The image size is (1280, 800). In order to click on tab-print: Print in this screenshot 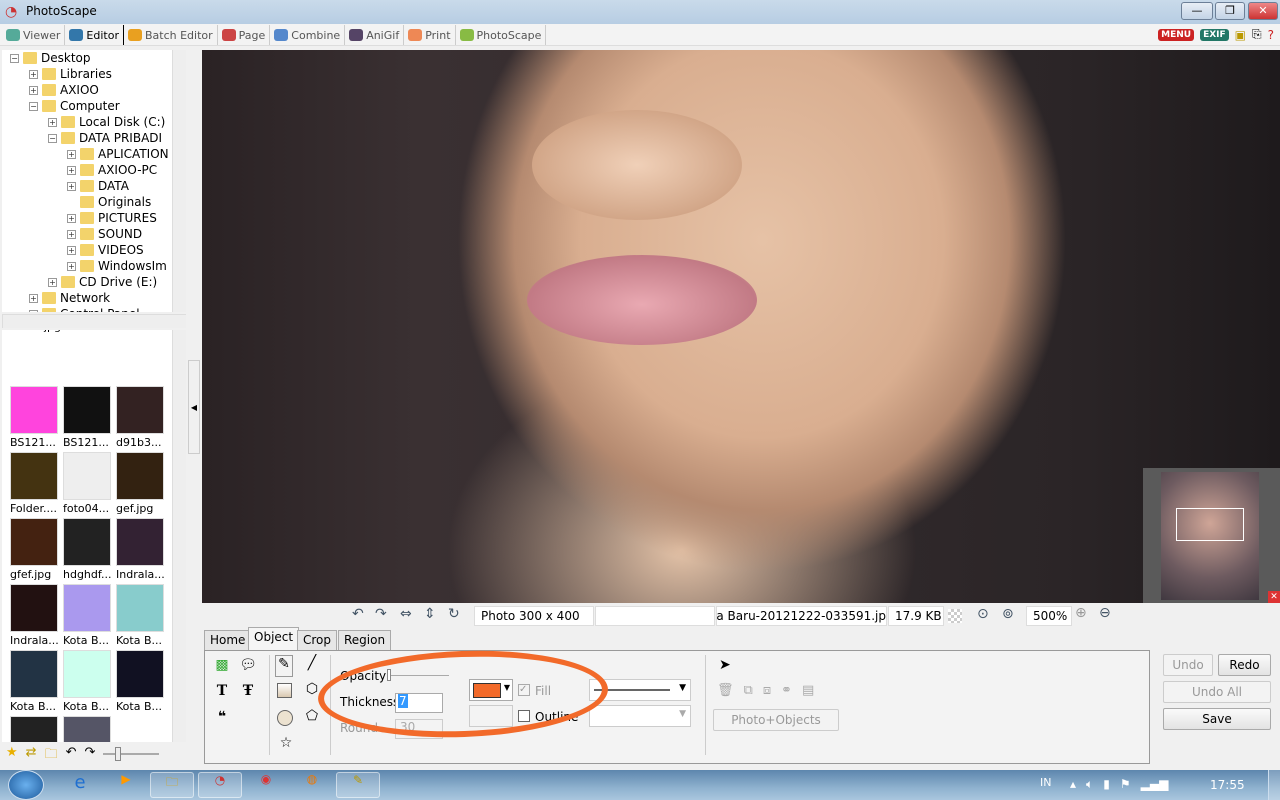, I will do `click(430, 35)`.